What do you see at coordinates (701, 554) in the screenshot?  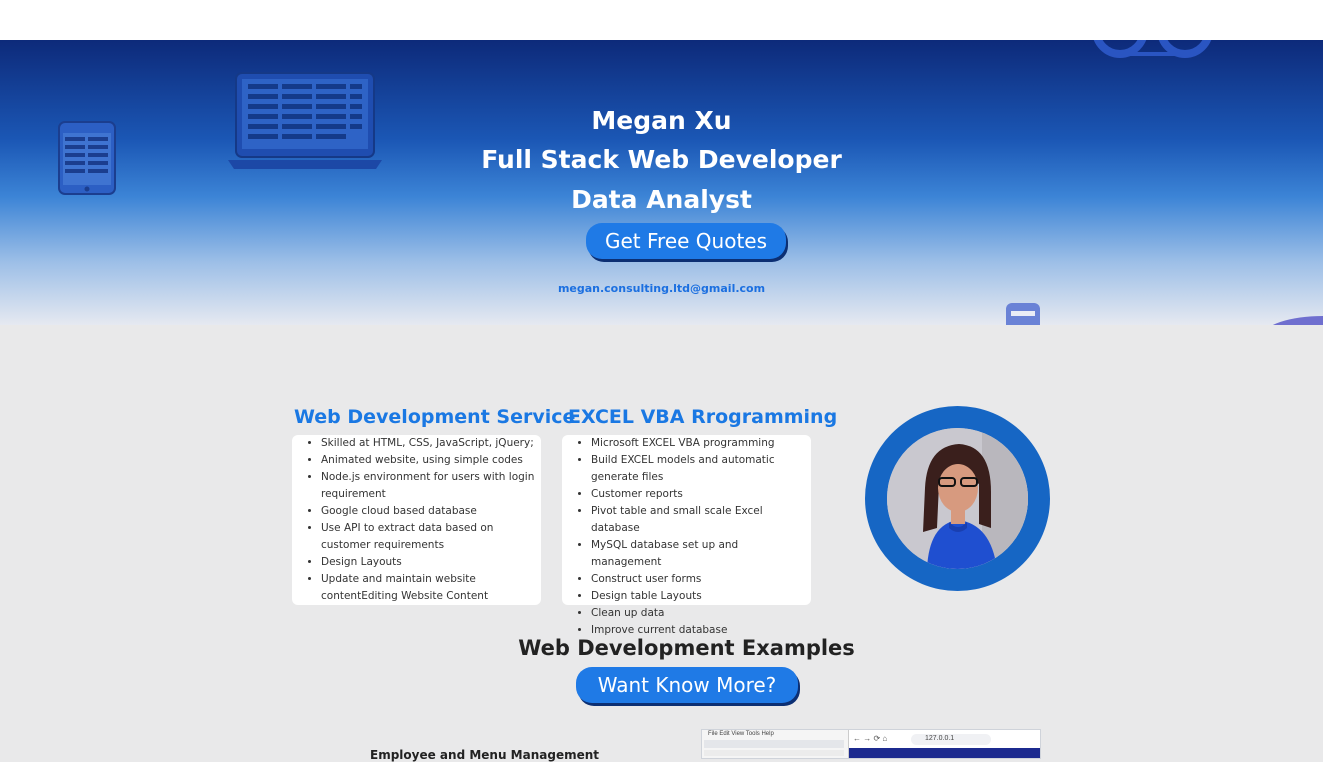 I see `list-item: MySQL database set up and management` at bounding box center [701, 554].